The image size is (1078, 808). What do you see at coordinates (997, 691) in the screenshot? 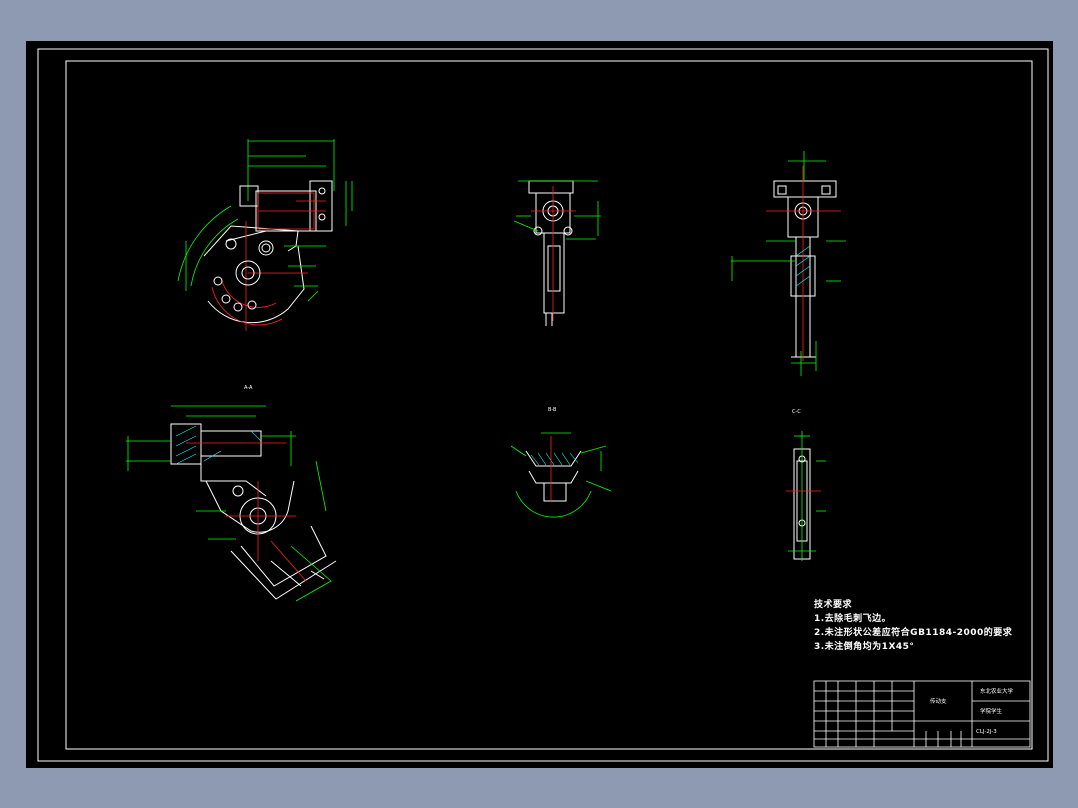
I see `title-school: 东北农业大学` at bounding box center [997, 691].